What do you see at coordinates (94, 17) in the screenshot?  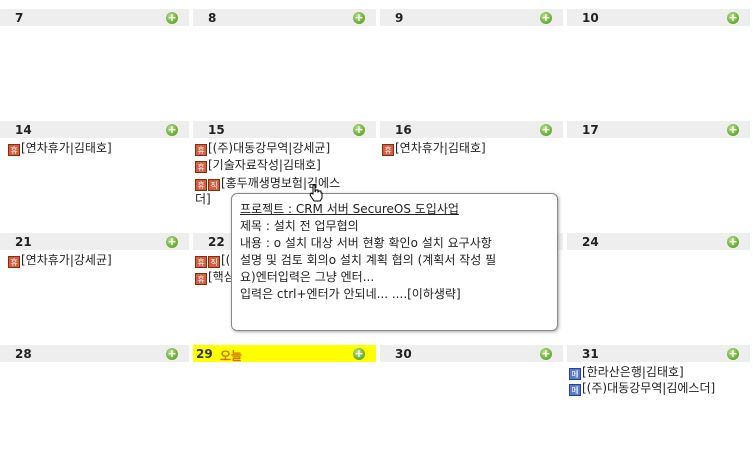 I see `day-header: 7 +` at bounding box center [94, 17].